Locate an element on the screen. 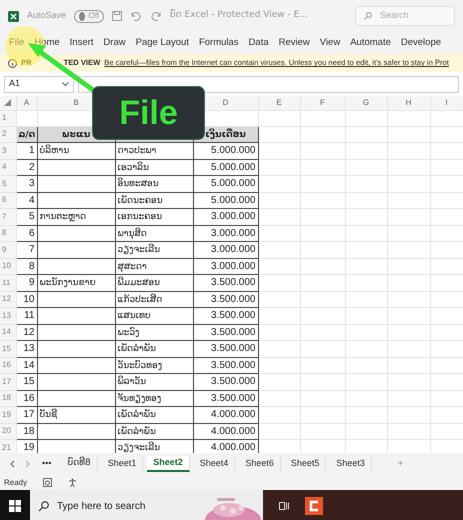 The height and width of the screenshot is (520, 463). column-header: B is located at coordinates (76, 102).